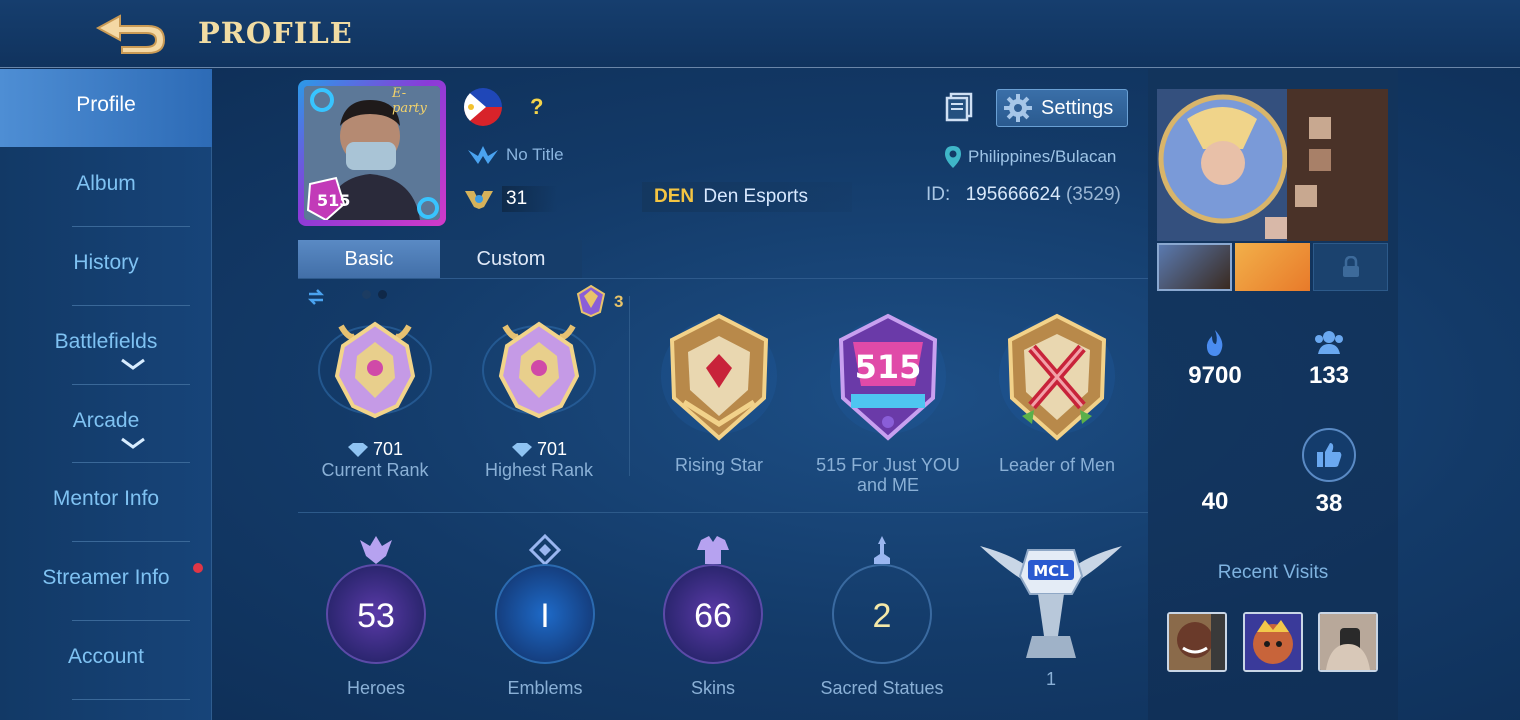 This screenshot has height=720, width=1520. What do you see at coordinates (953, 157) in the screenshot?
I see `location-pin-icon` at bounding box center [953, 157].